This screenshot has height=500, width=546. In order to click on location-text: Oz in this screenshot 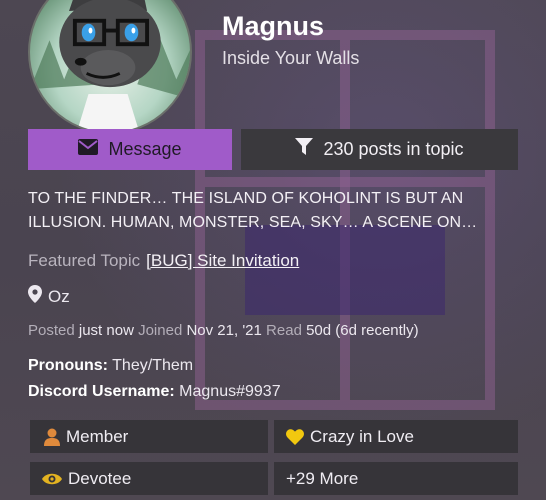, I will do `click(59, 296)`.